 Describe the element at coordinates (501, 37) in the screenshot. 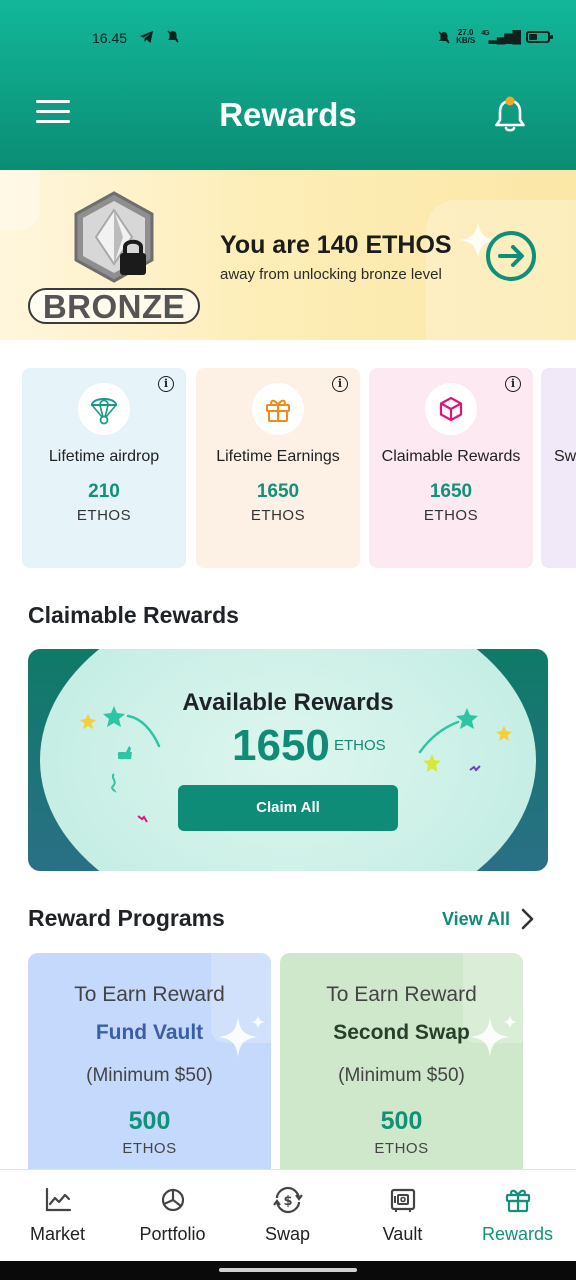

I see `signal-icon: 4G▂▄▆█` at that location.